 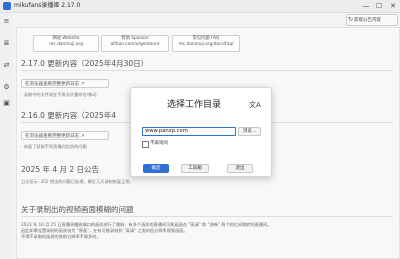 I want to click on refresh-icon: ↻, so click(x=350, y=19).